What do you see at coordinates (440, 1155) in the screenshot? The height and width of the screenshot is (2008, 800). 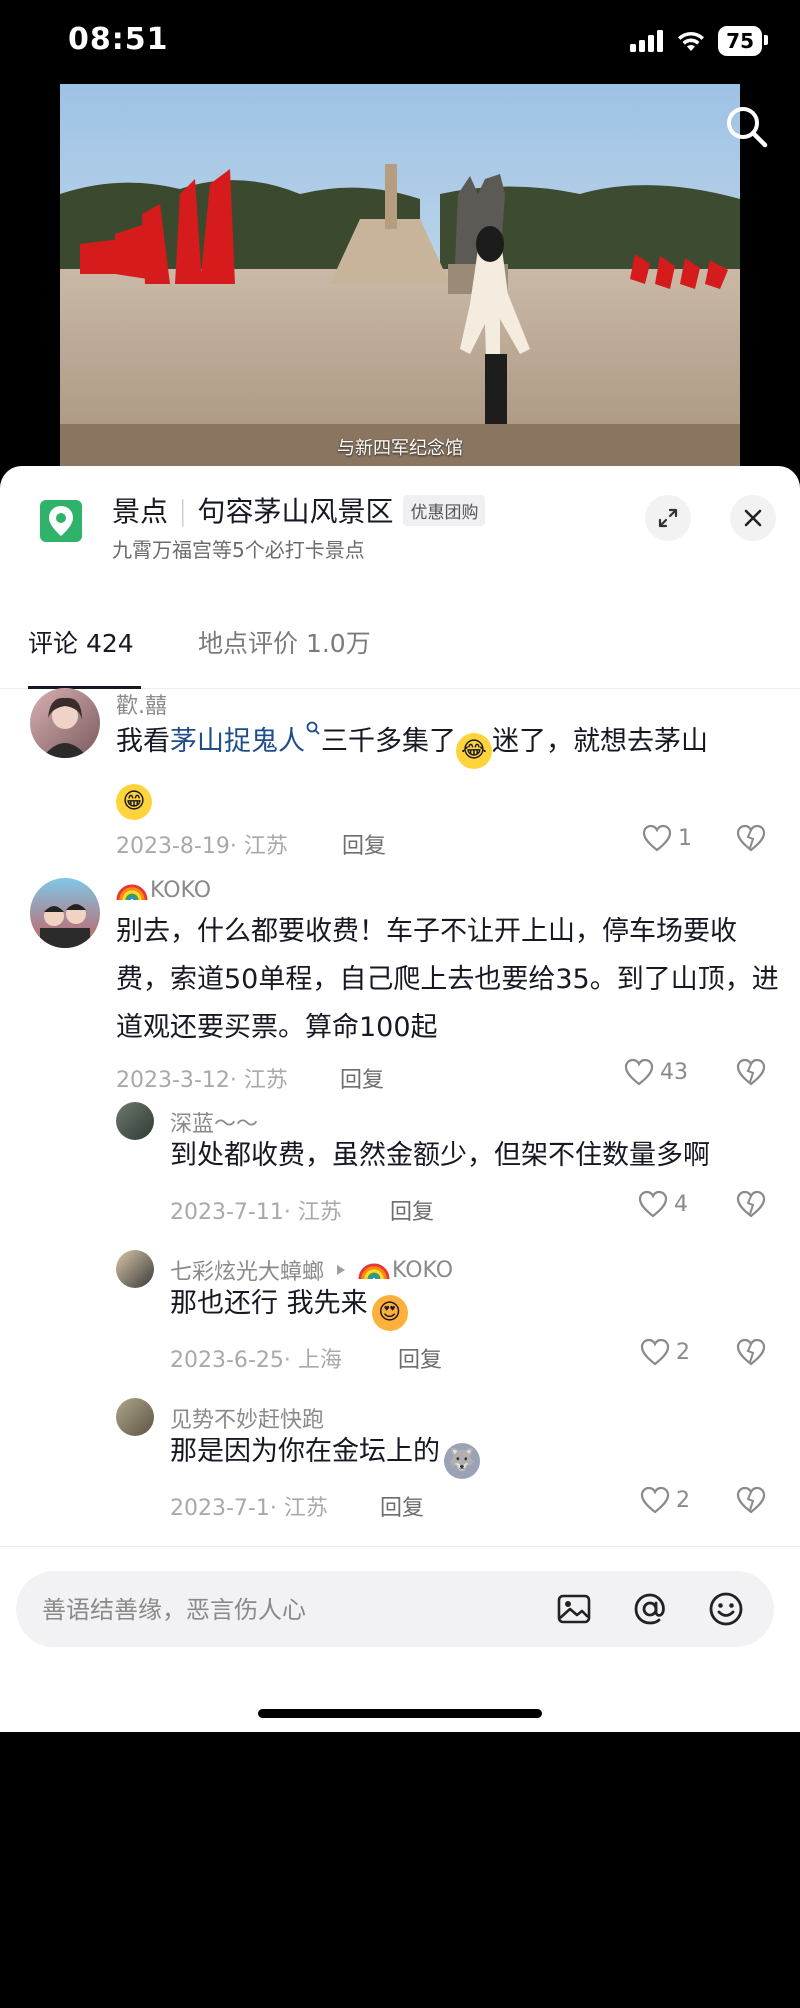 I see `reply-text: 到处都收费，虽然金额少，但架不住数量多啊` at bounding box center [440, 1155].